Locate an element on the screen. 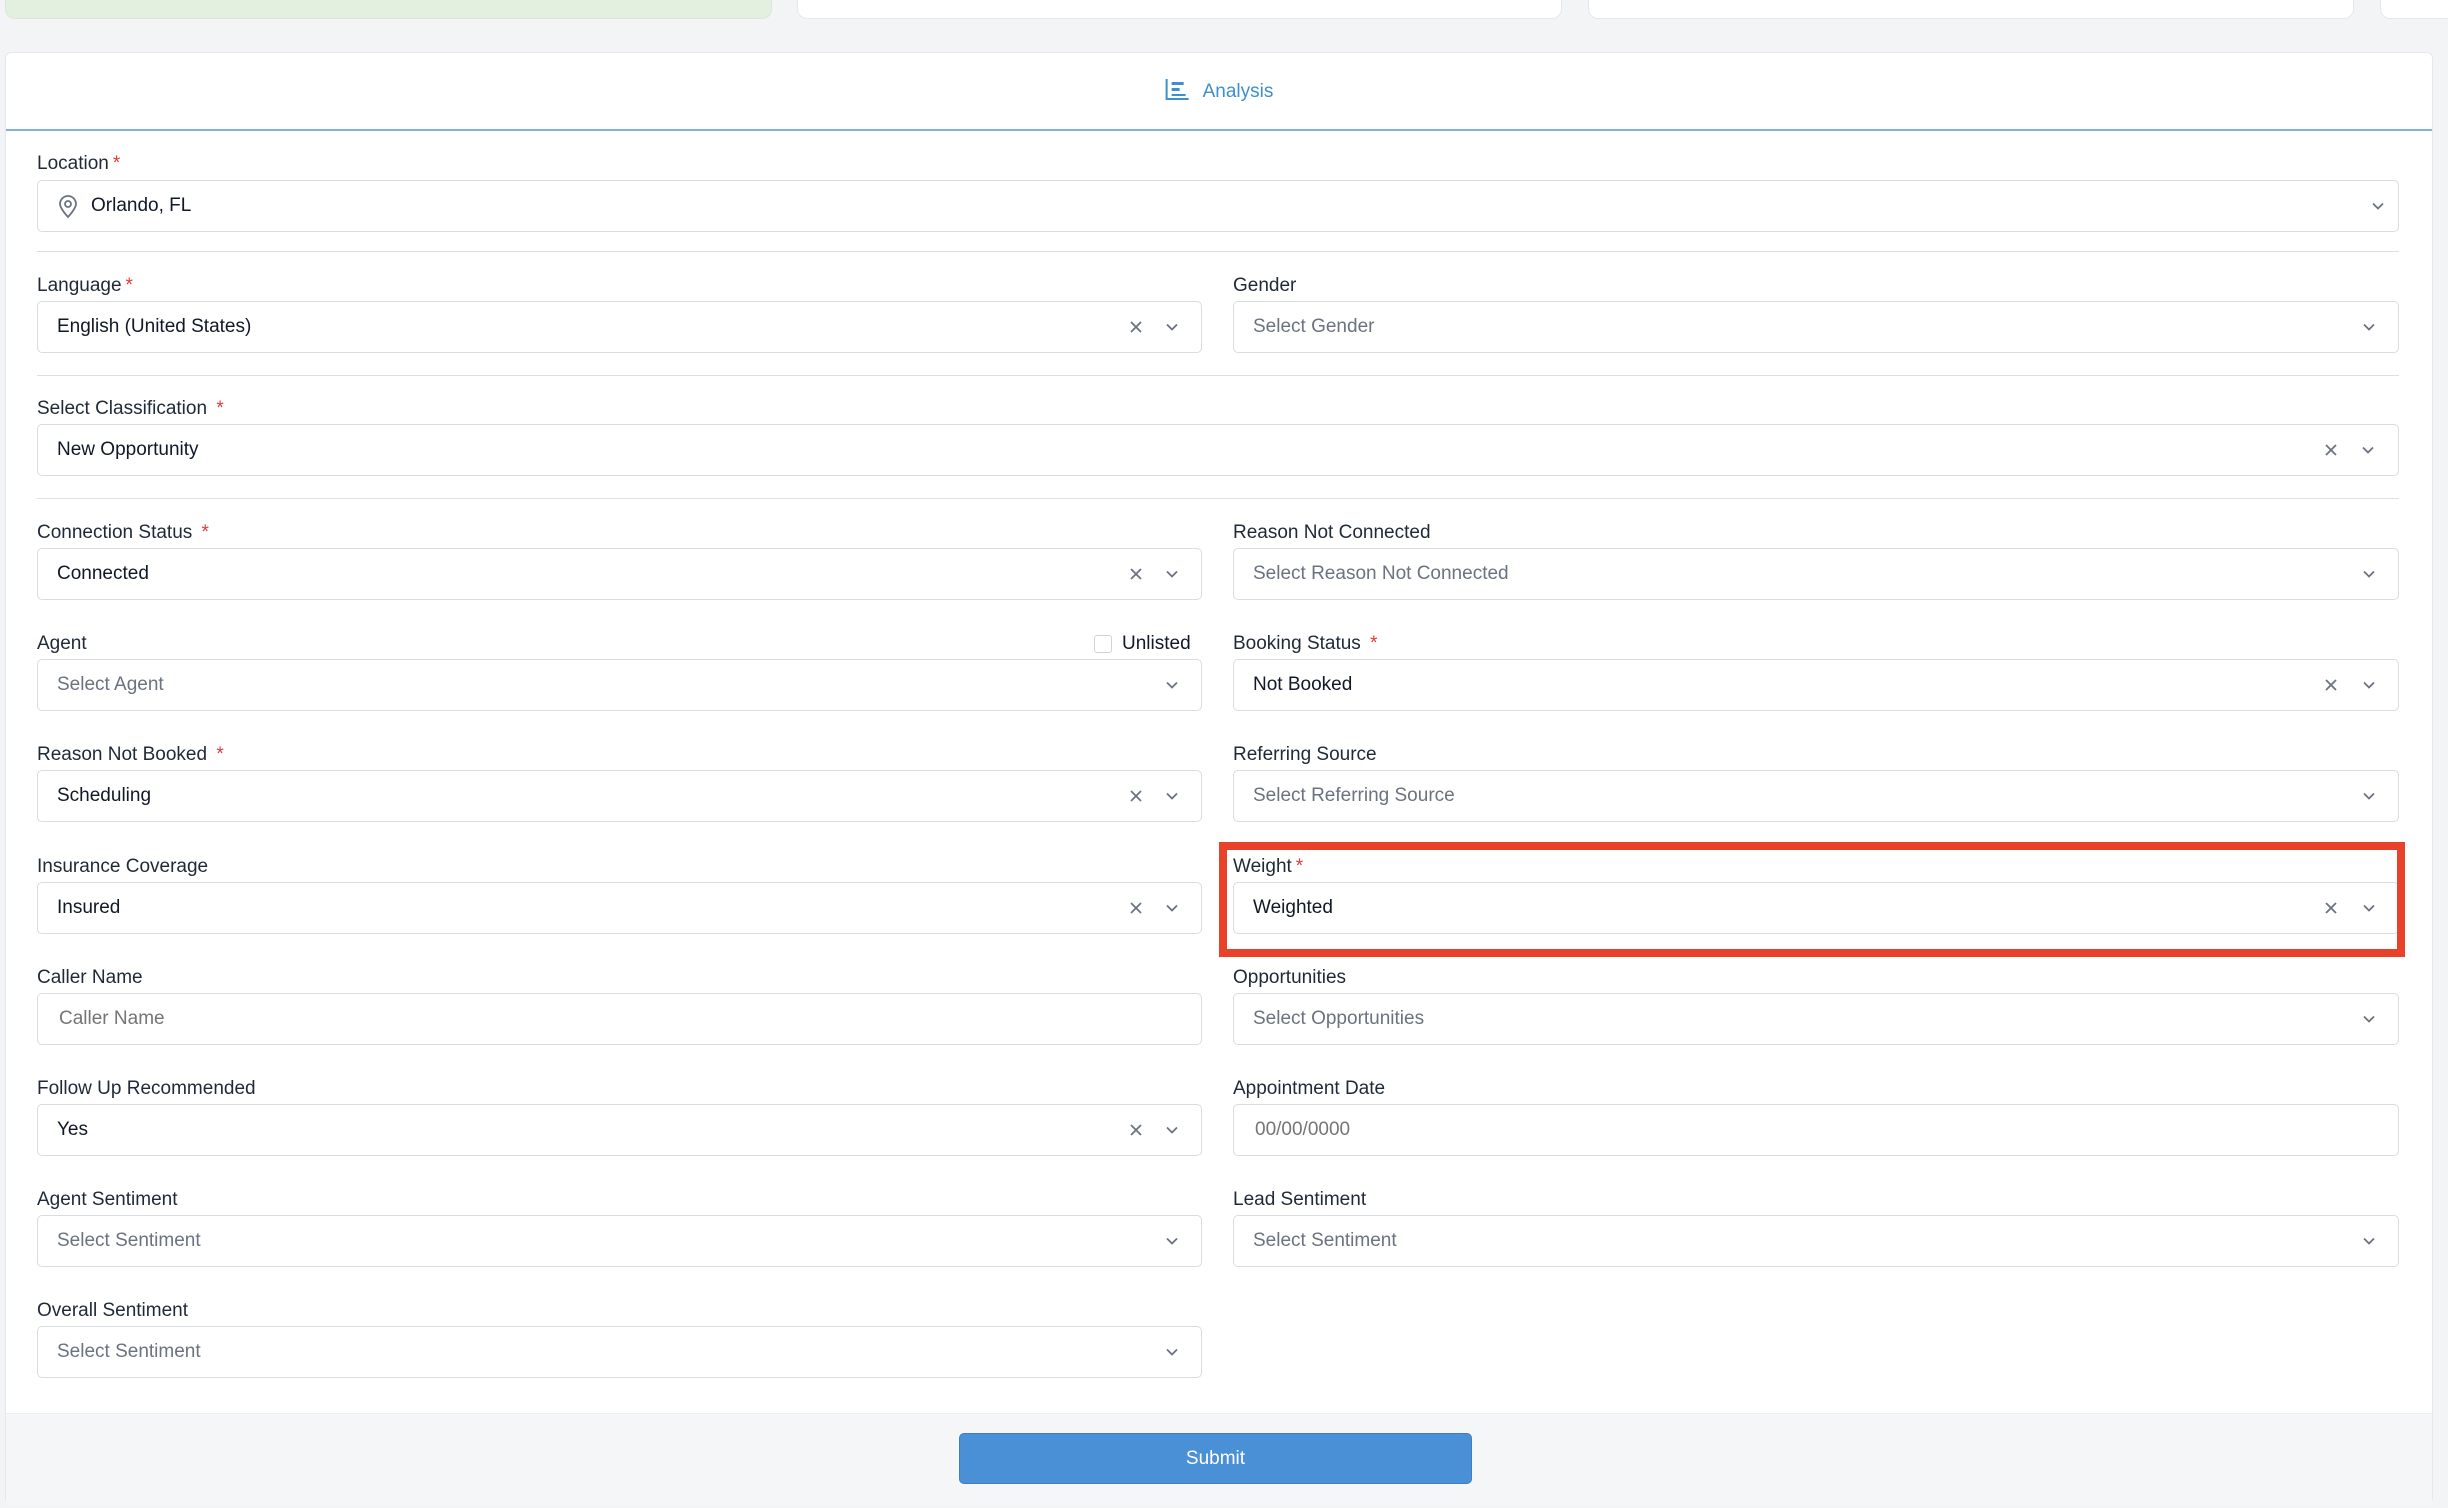 This screenshot has height=1508, width=2448. language-label: Language * is located at coordinates (85, 285).